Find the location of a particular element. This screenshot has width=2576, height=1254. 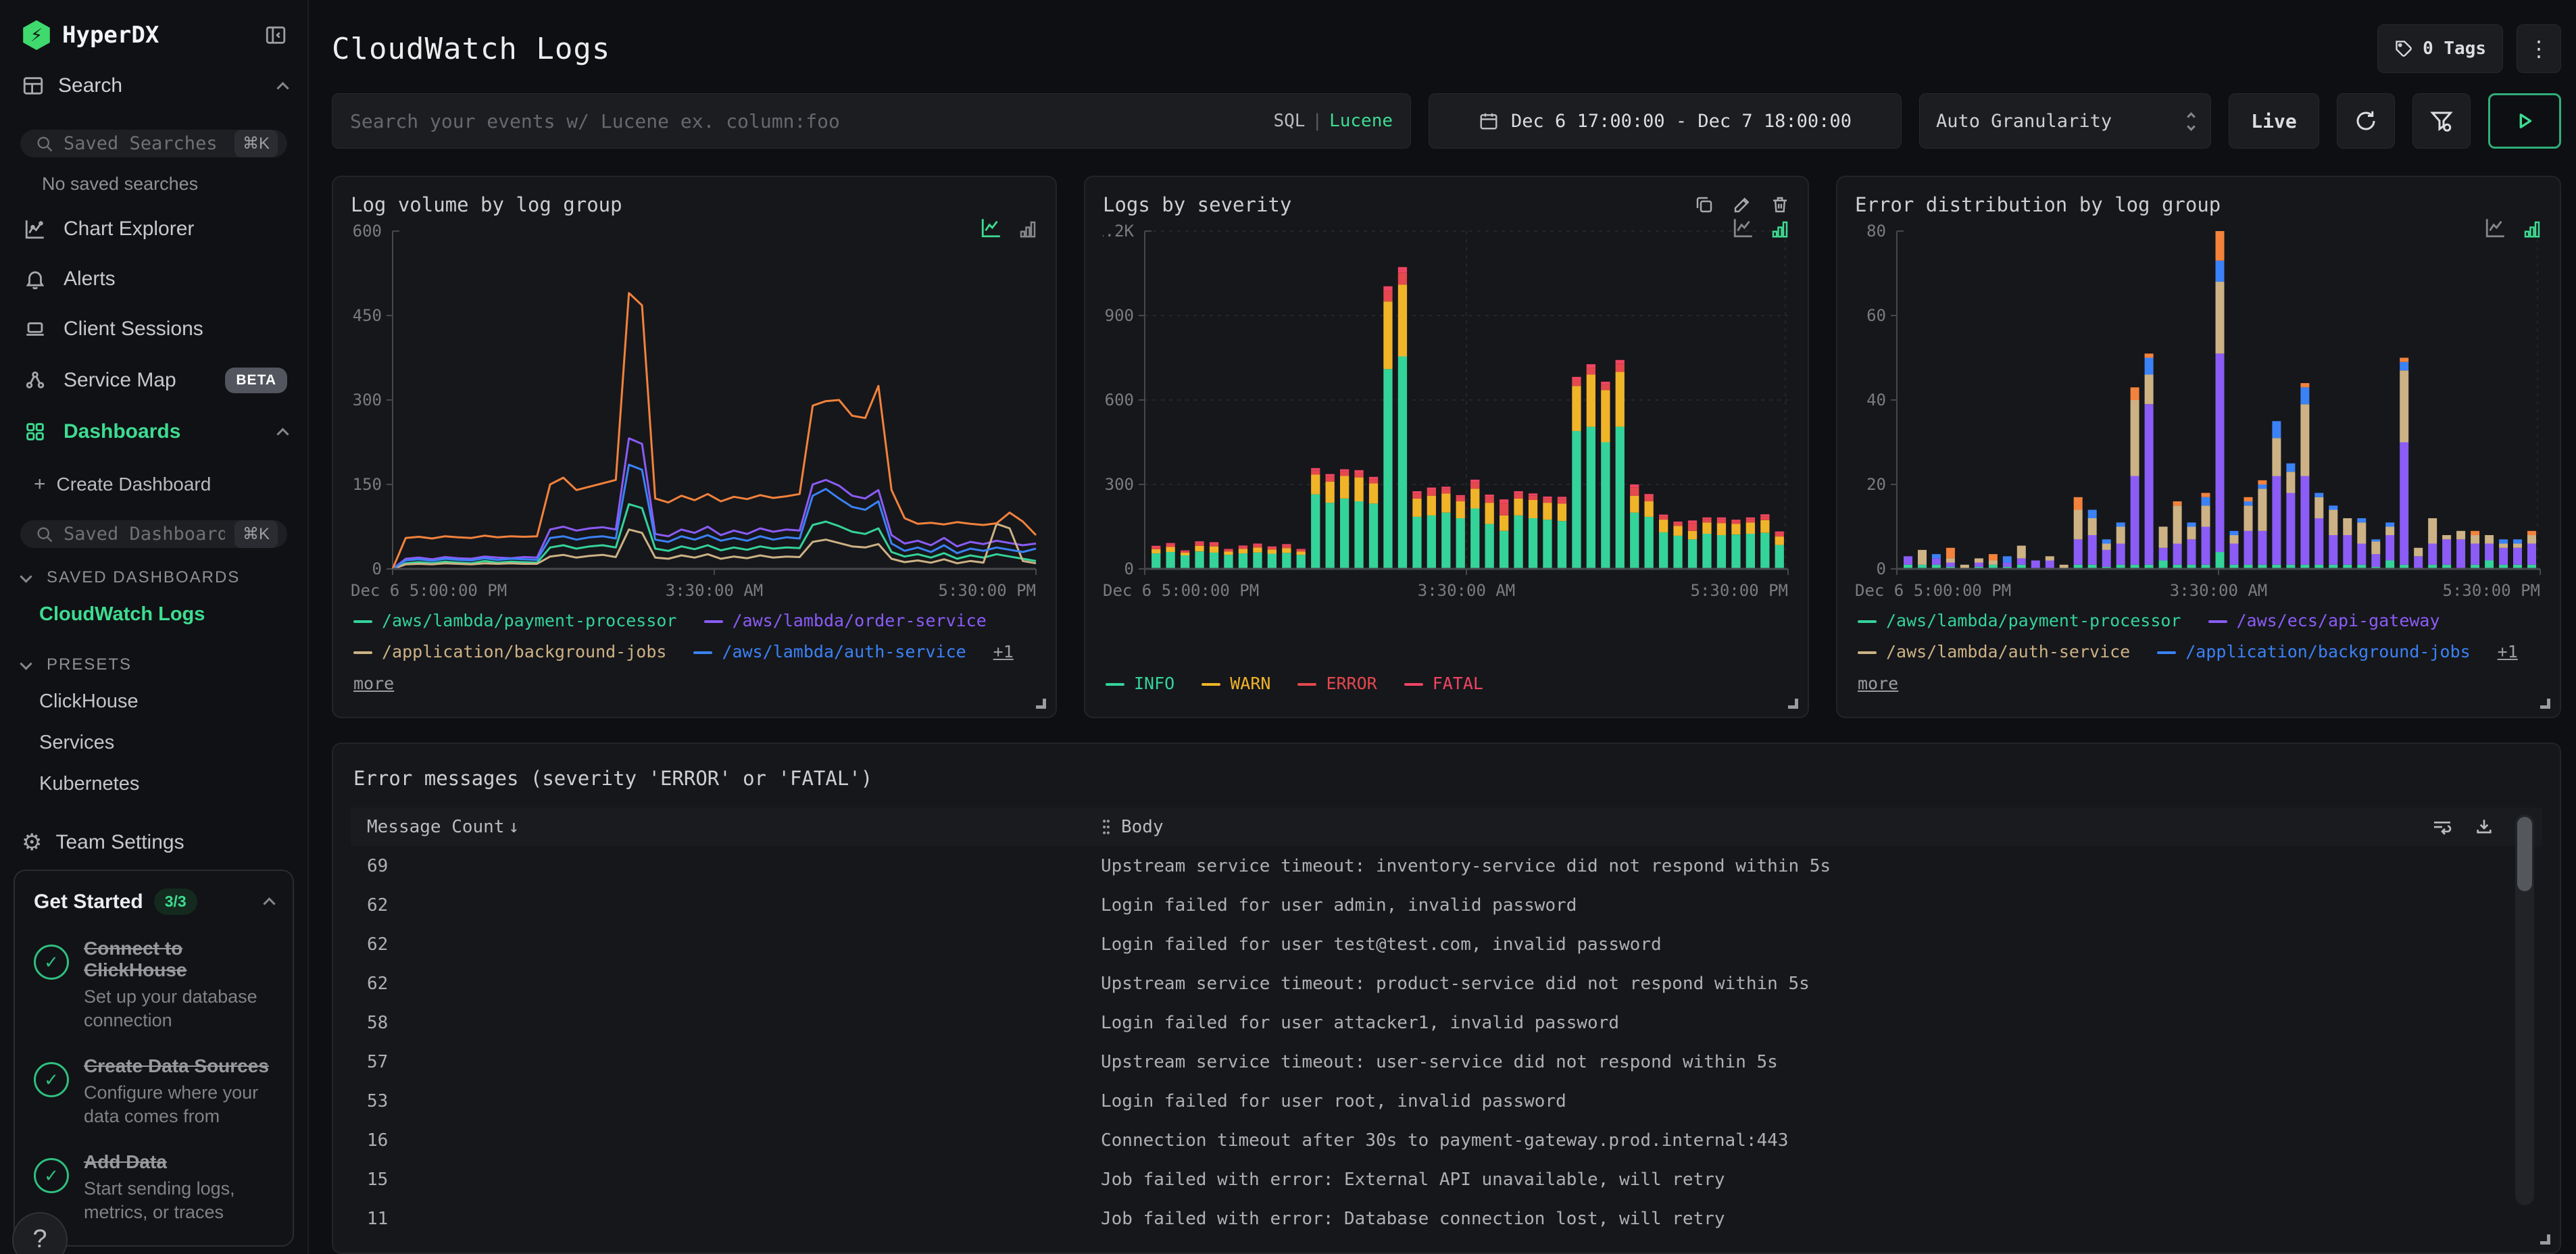

download-icon is located at coordinates (2484, 827).